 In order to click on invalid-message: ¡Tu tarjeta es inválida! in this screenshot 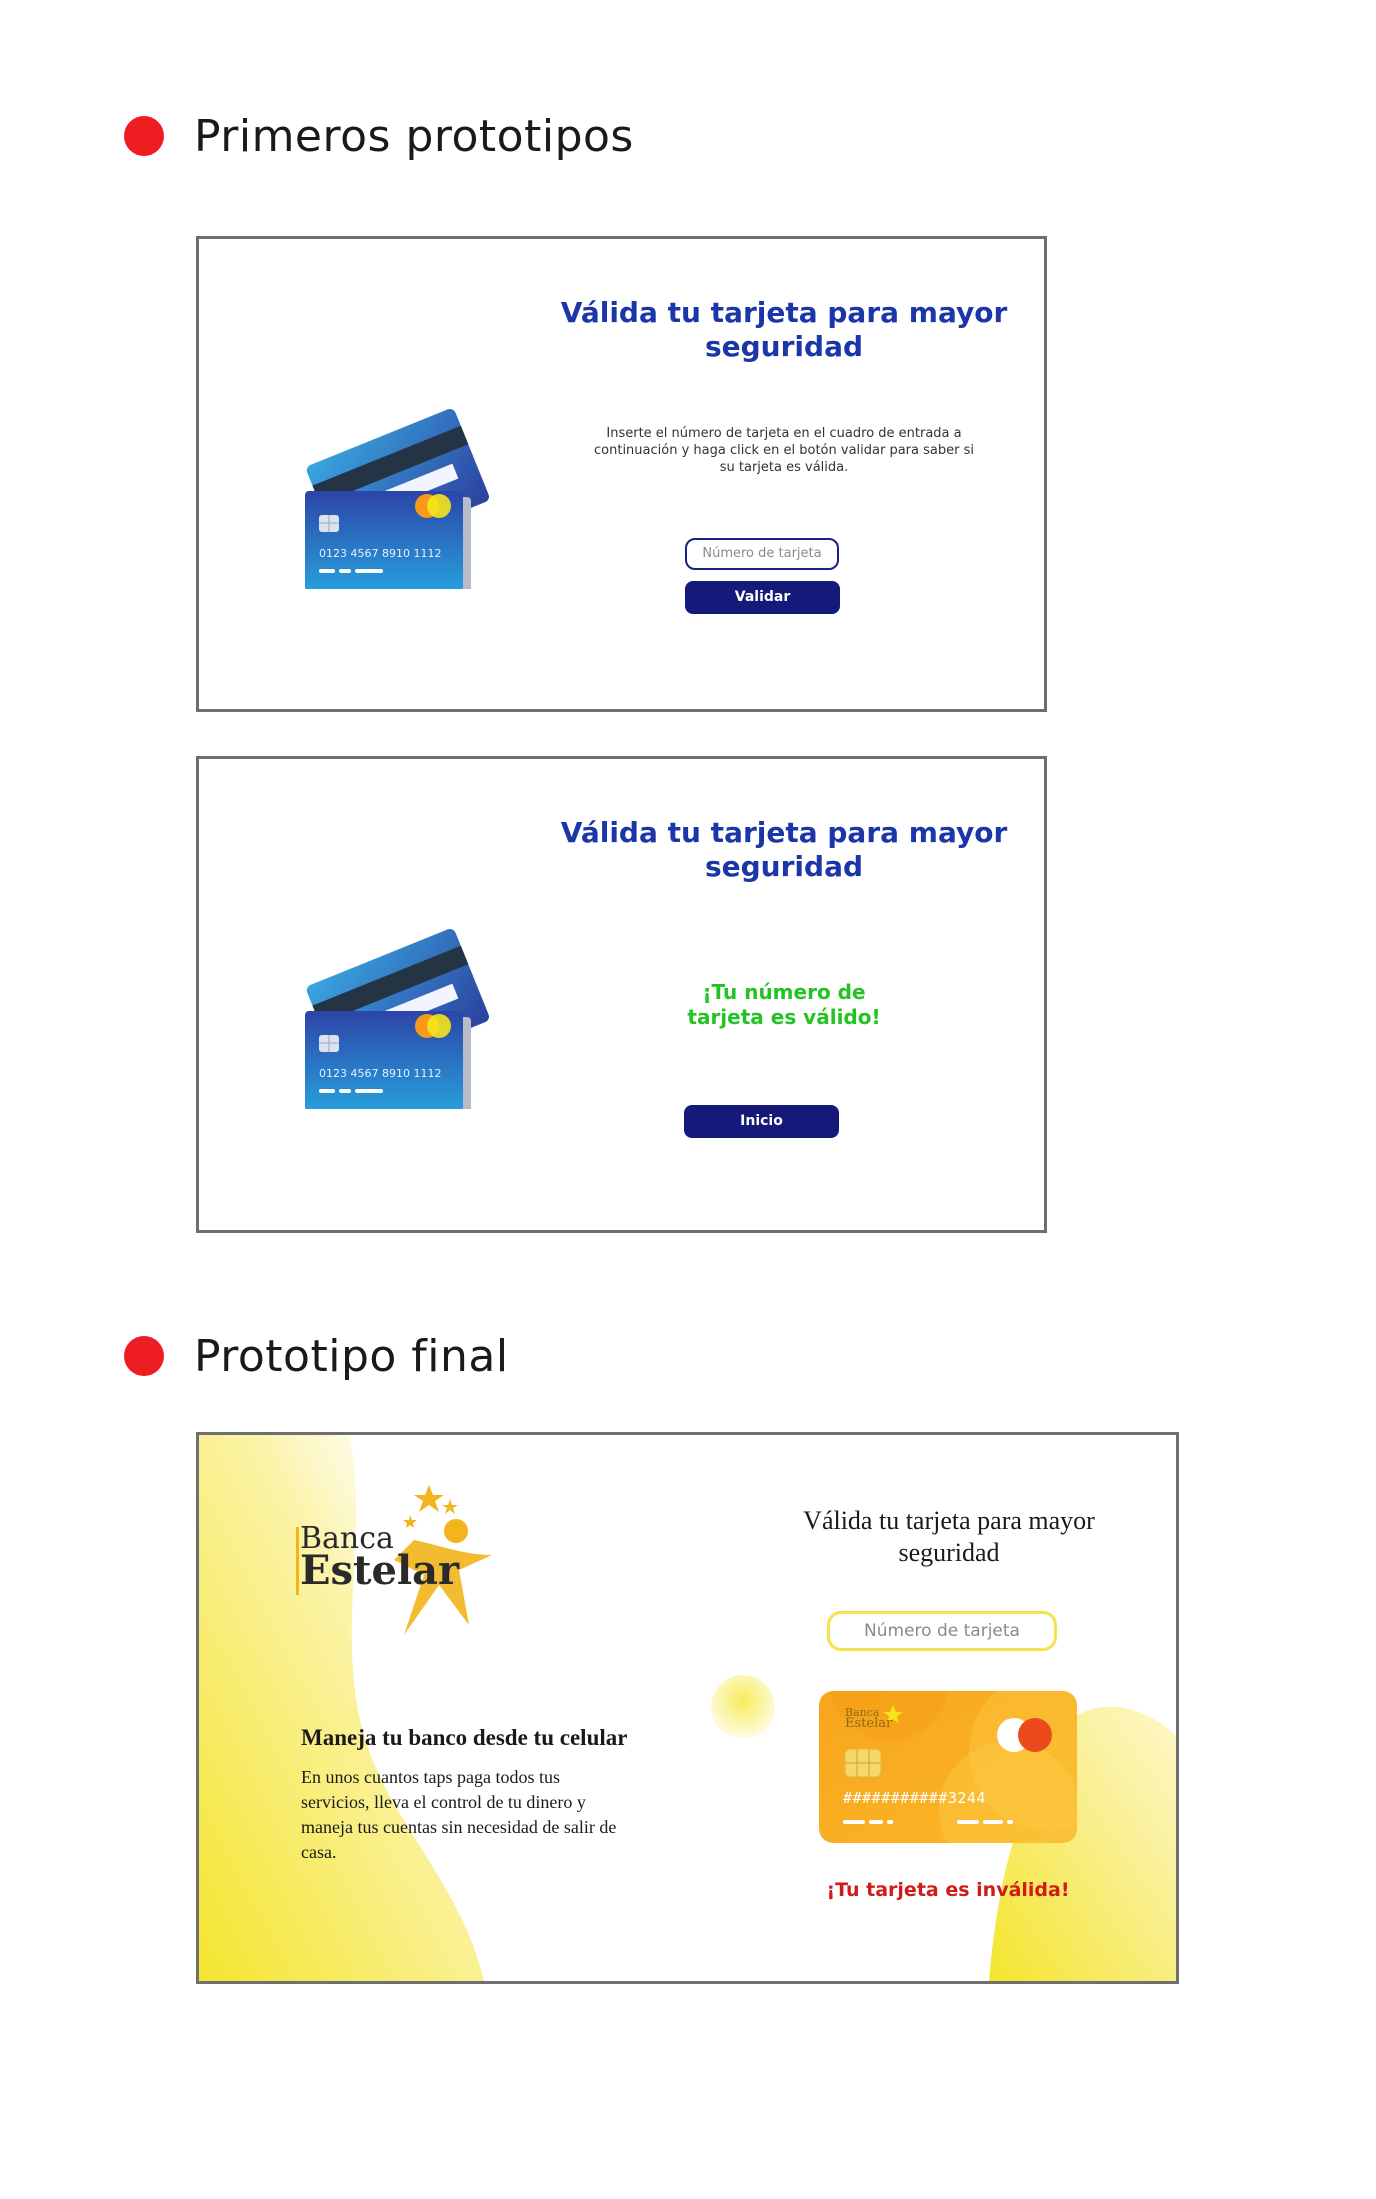, I will do `click(948, 1890)`.